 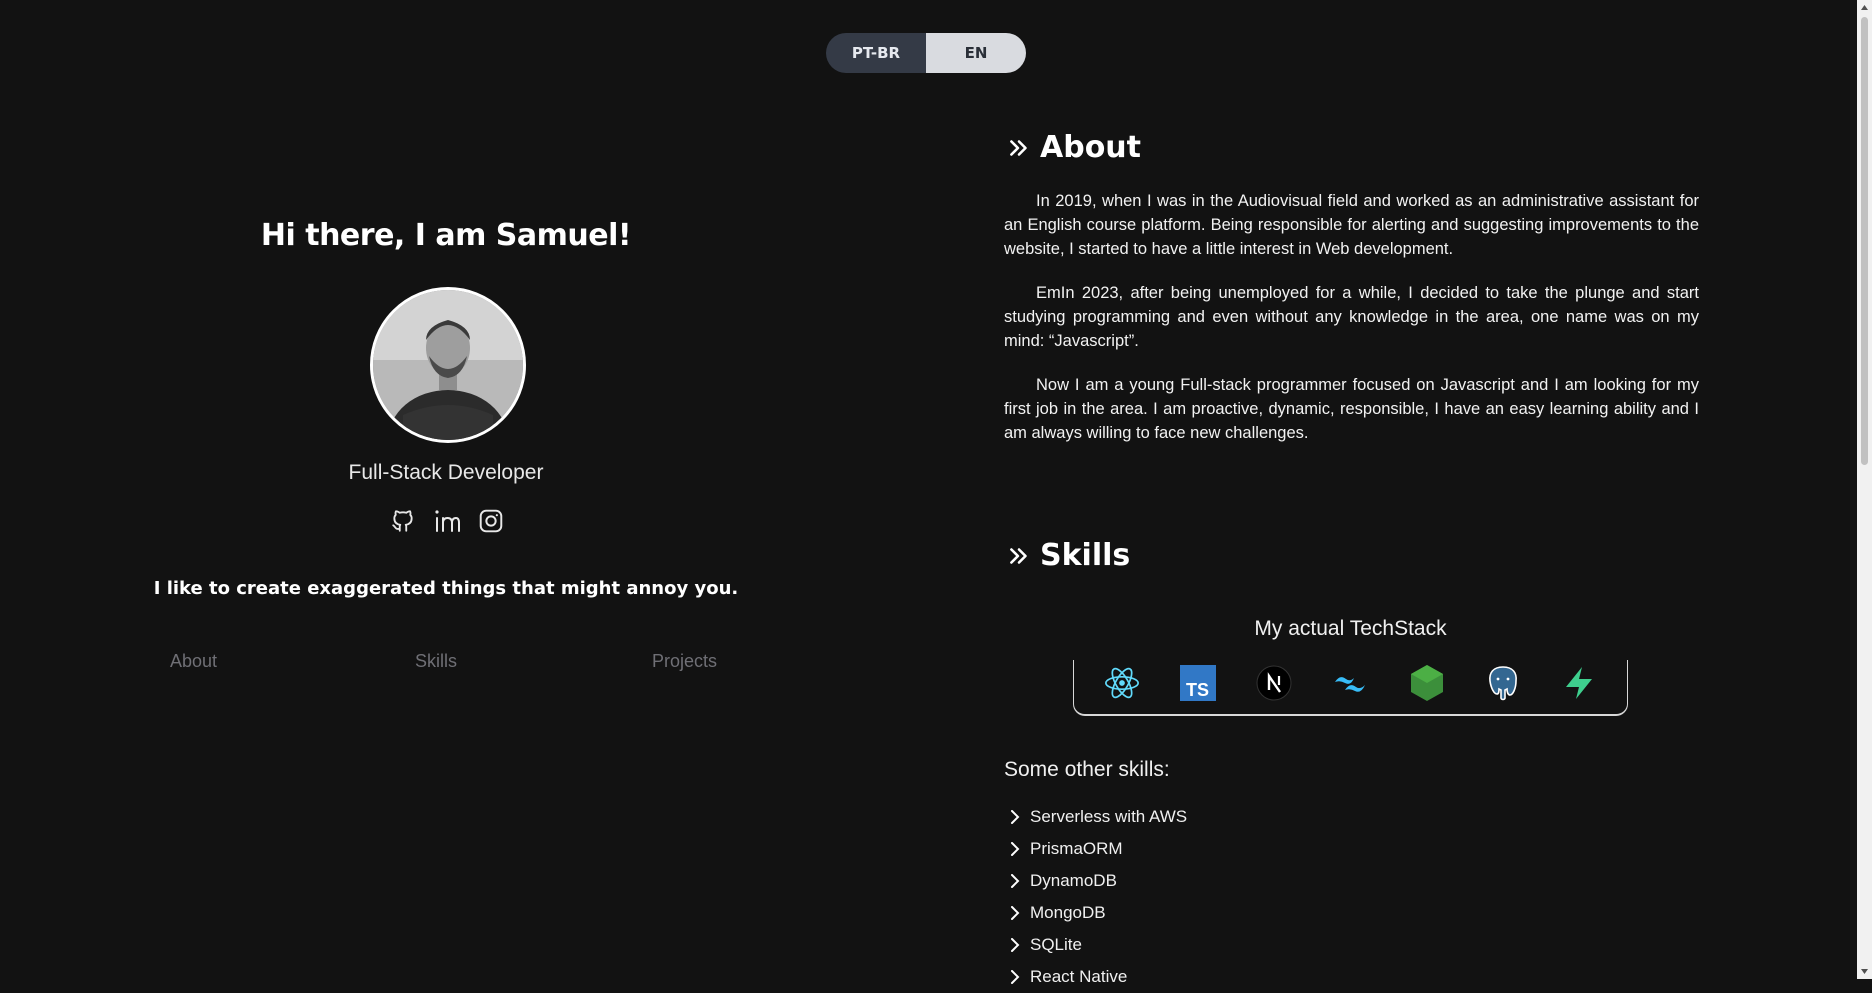 What do you see at coordinates (403, 521) in the screenshot?
I see `github-icon` at bounding box center [403, 521].